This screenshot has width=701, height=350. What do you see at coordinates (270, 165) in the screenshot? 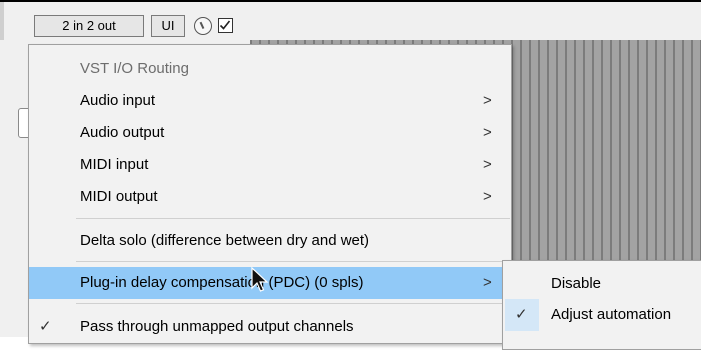
I see `menu-item-midi-input: MIDI input >` at bounding box center [270, 165].